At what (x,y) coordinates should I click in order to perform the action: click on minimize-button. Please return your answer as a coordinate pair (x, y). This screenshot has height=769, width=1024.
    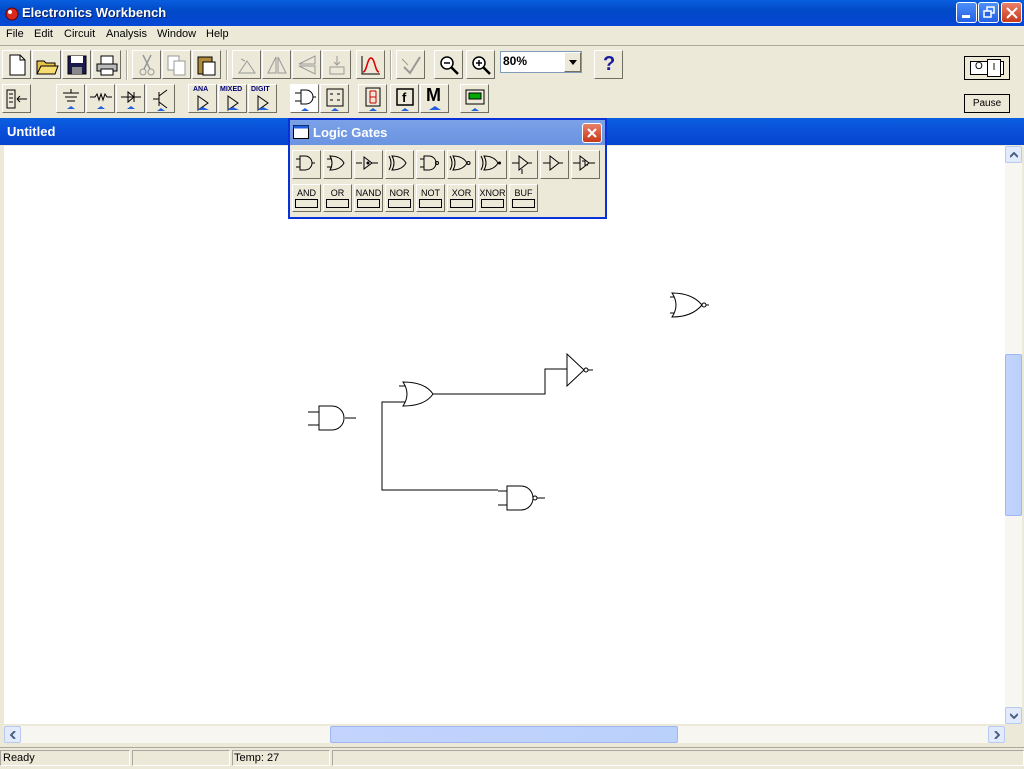
    Looking at the image, I should click on (966, 12).